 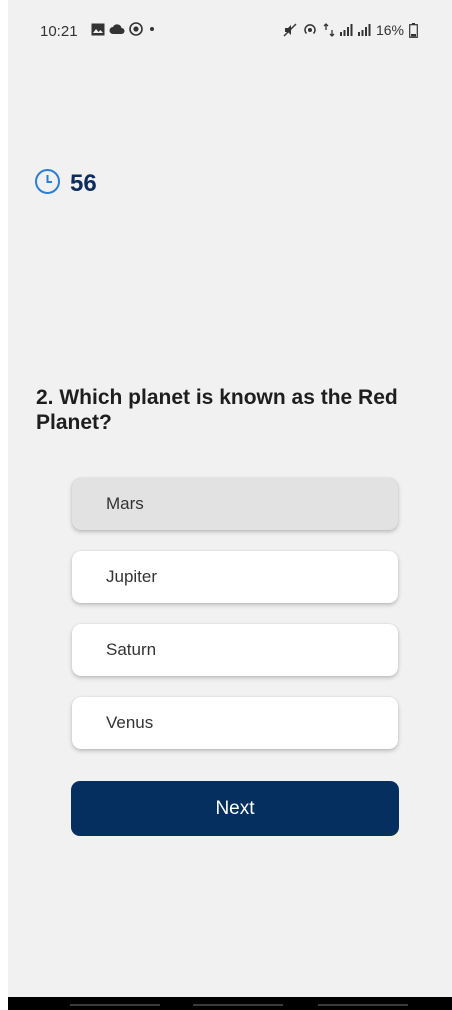 I want to click on data-icon, so click(x=329, y=30).